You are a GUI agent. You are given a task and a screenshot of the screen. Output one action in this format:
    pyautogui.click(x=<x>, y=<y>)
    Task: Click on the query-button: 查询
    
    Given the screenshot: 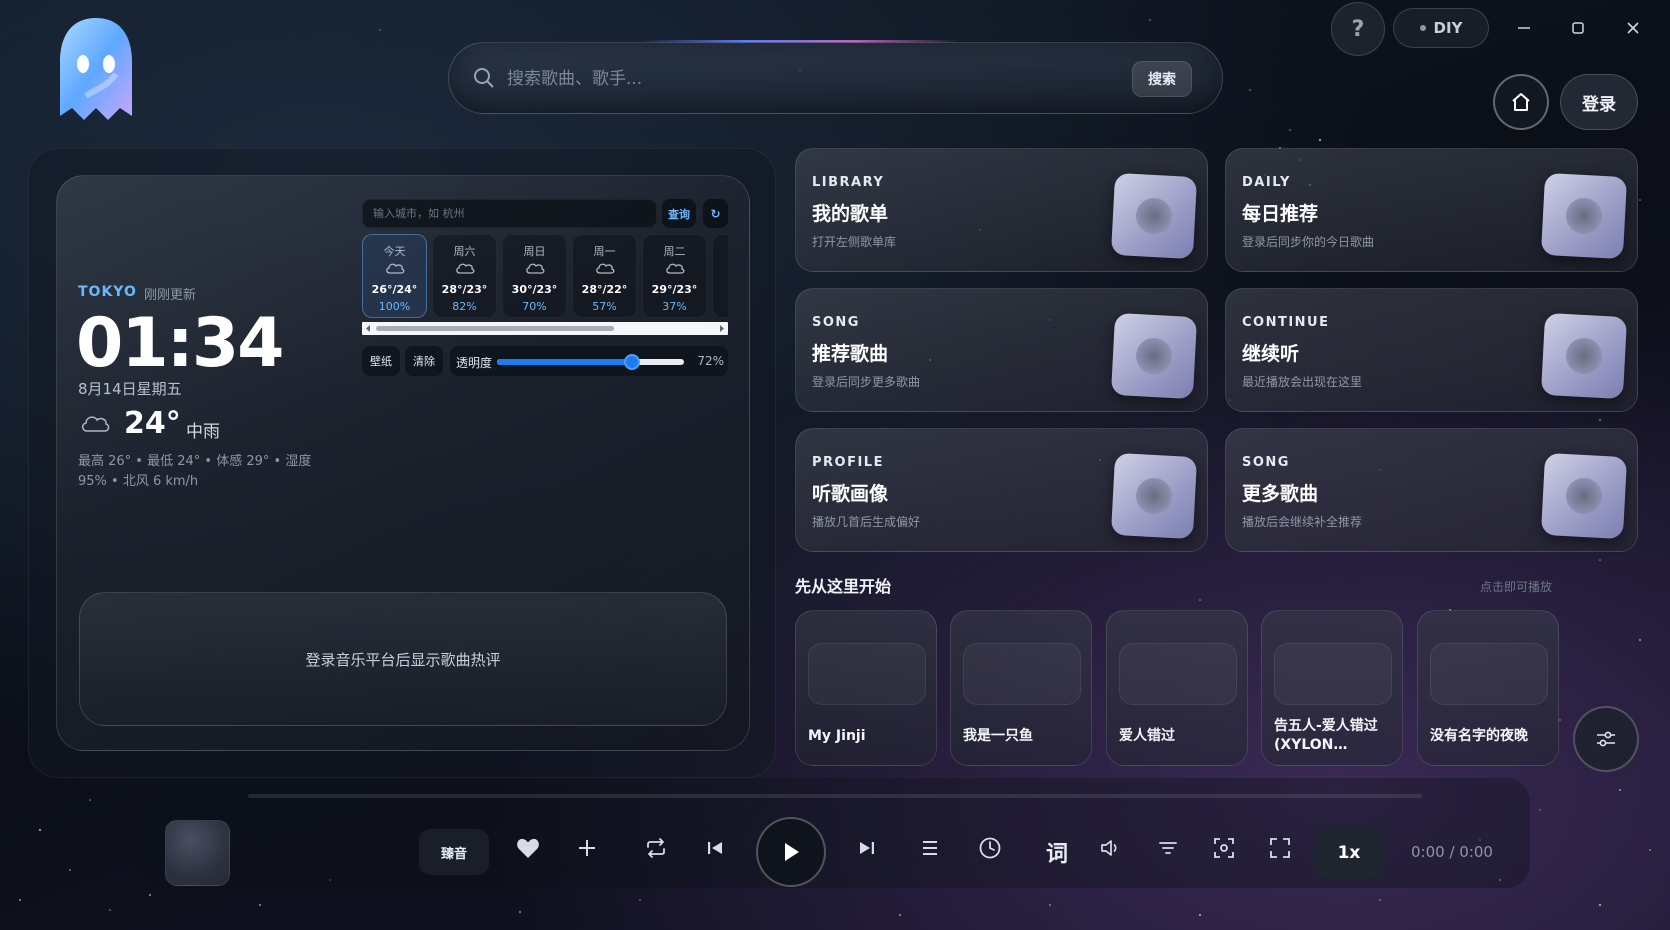 What is the action you would take?
    pyautogui.click(x=679, y=213)
    